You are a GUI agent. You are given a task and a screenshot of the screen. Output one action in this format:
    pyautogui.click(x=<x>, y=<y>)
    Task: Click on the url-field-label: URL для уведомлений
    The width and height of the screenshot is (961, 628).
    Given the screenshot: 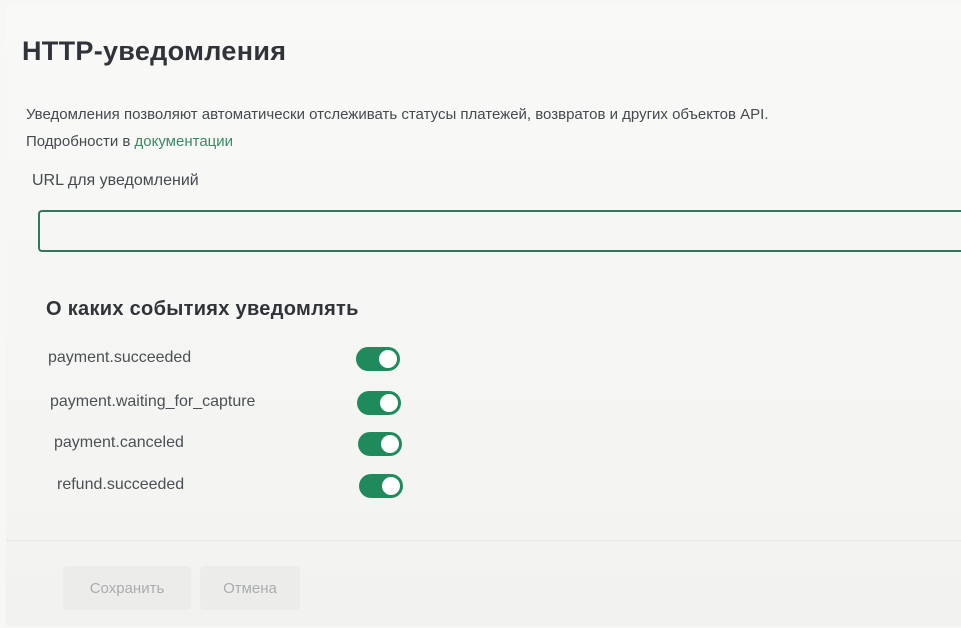 What is the action you would take?
    pyautogui.click(x=115, y=180)
    